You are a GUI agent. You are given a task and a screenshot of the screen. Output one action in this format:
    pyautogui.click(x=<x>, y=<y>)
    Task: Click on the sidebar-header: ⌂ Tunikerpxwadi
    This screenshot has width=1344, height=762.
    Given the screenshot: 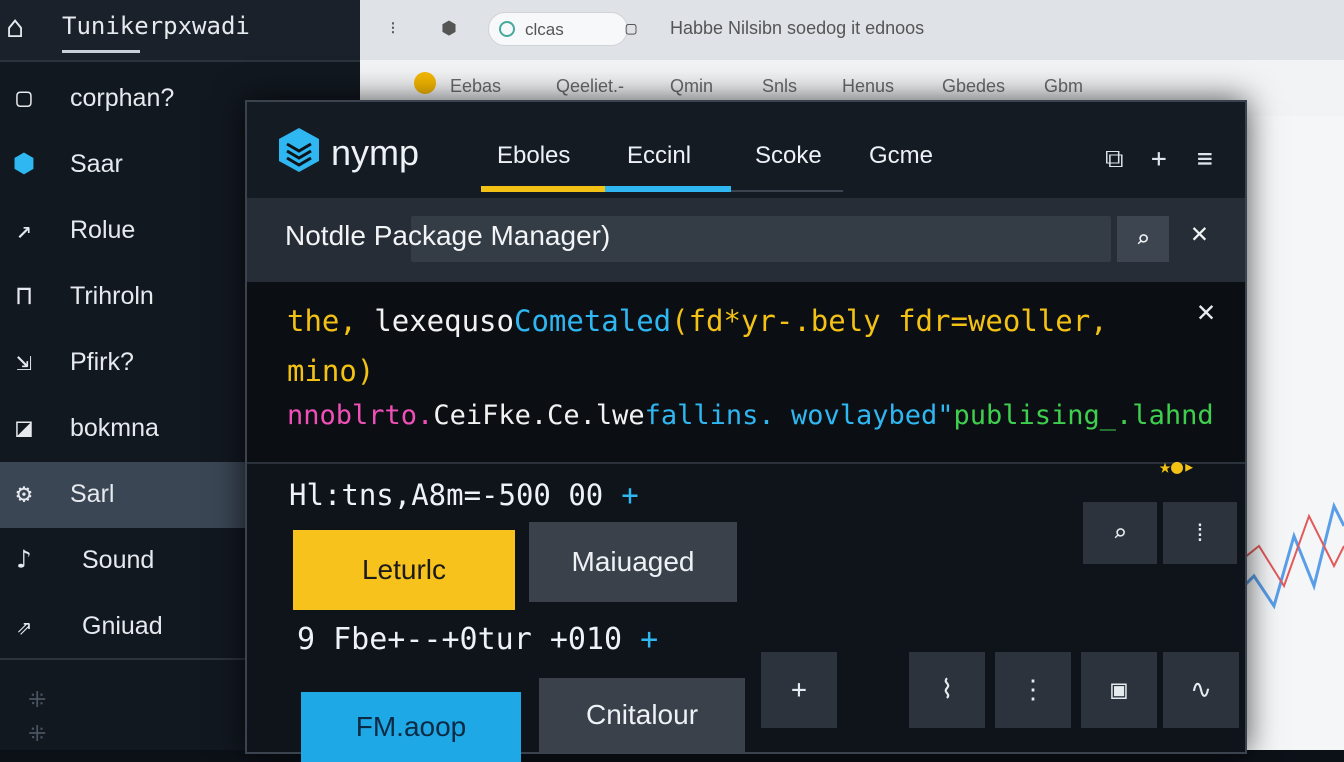 What is the action you would take?
    pyautogui.click(x=180, y=31)
    